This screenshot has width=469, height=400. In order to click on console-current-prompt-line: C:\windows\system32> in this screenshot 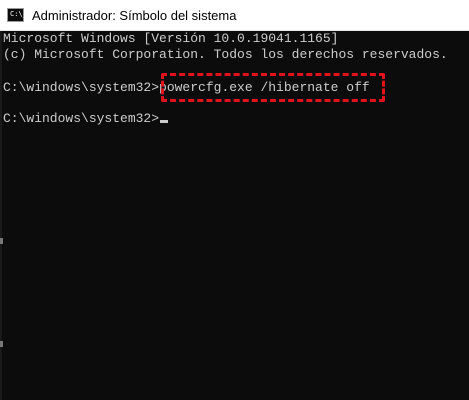, I will do `click(86, 119)`.